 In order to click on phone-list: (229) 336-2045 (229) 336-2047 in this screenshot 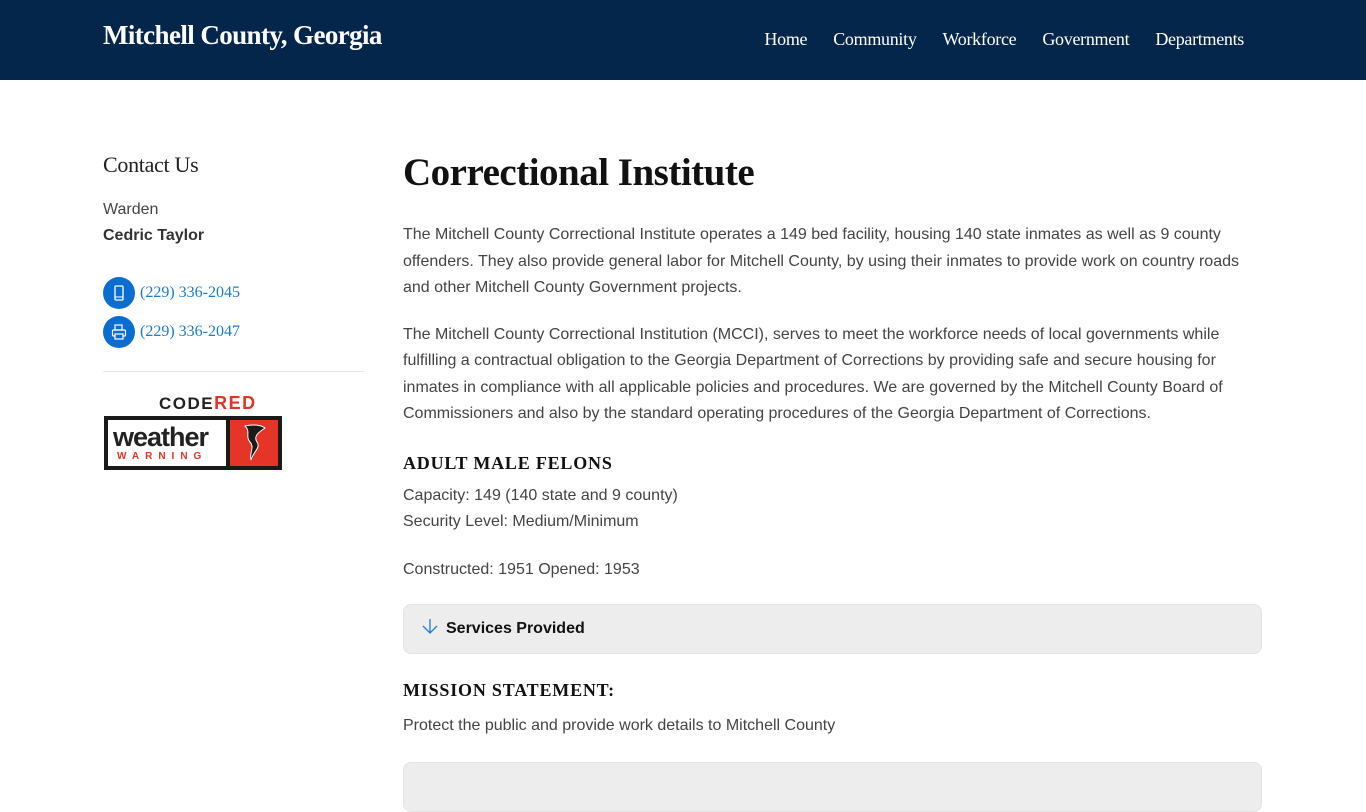, I will do `click(233, 312)`.